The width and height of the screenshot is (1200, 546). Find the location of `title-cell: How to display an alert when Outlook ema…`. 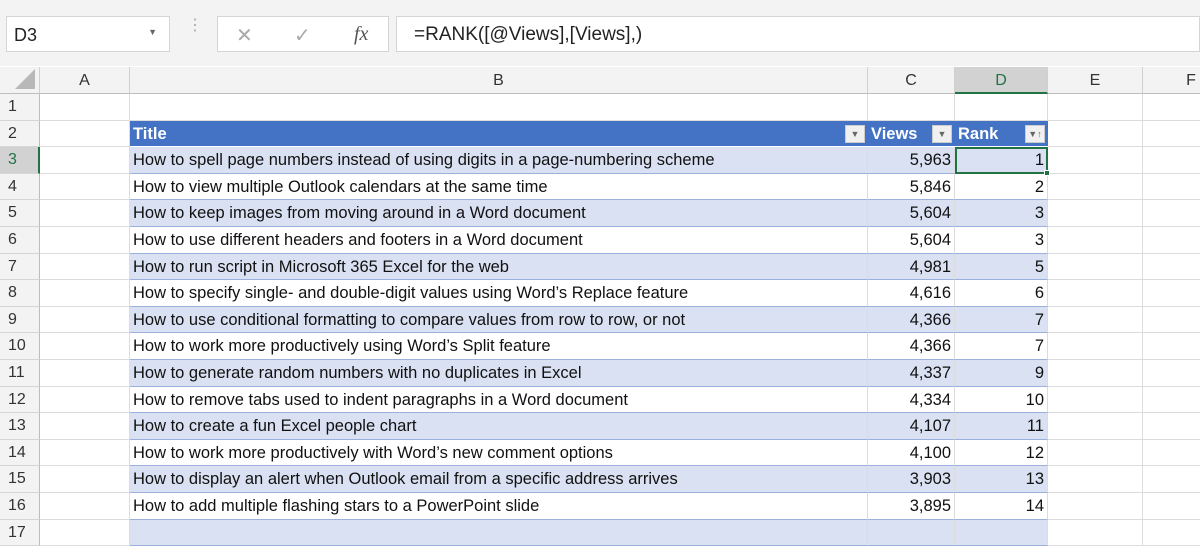

title-cell: How to display an alert when Outlook ema… is located at coordinates (499, 479).